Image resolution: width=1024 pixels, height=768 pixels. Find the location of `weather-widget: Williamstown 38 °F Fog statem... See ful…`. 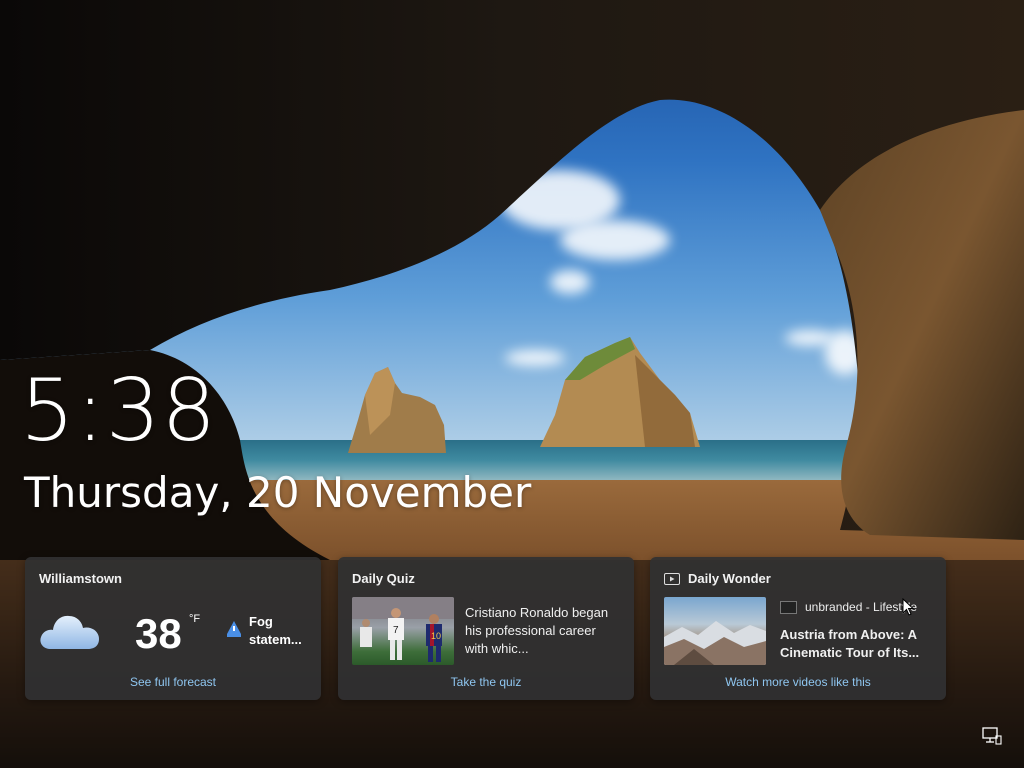

weather-widget: Williamstown 38 °F Fog statem... See ful… is located at coordinates (173, 628).